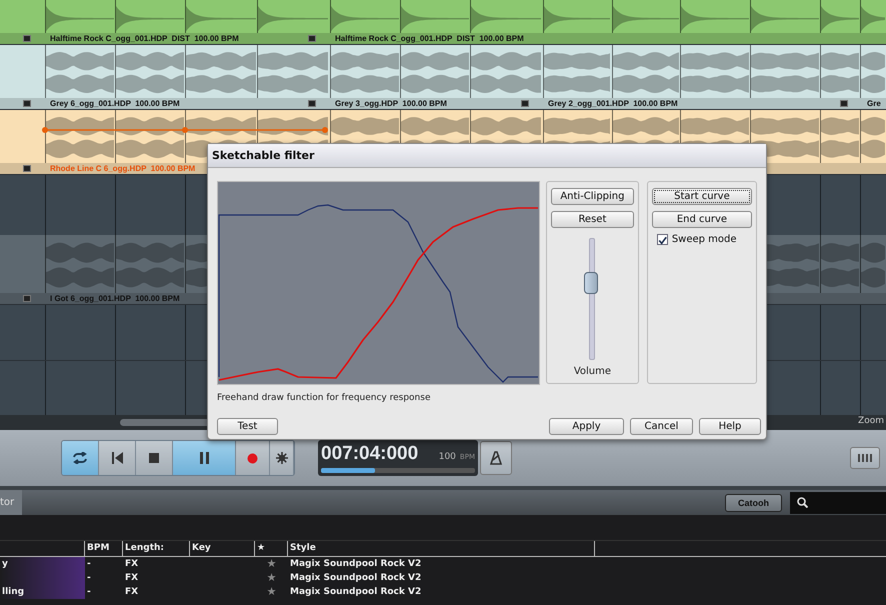 The image size is (886, 605). I want to click on column-header: ★, so click(271, 548).